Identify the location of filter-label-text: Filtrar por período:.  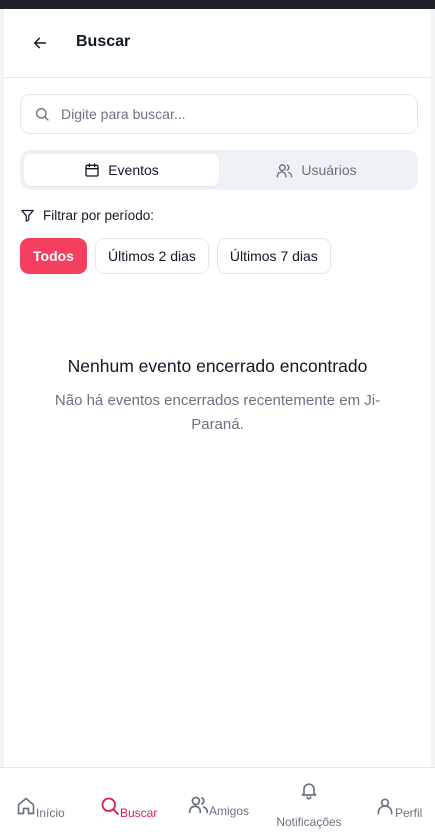
(99, 215).